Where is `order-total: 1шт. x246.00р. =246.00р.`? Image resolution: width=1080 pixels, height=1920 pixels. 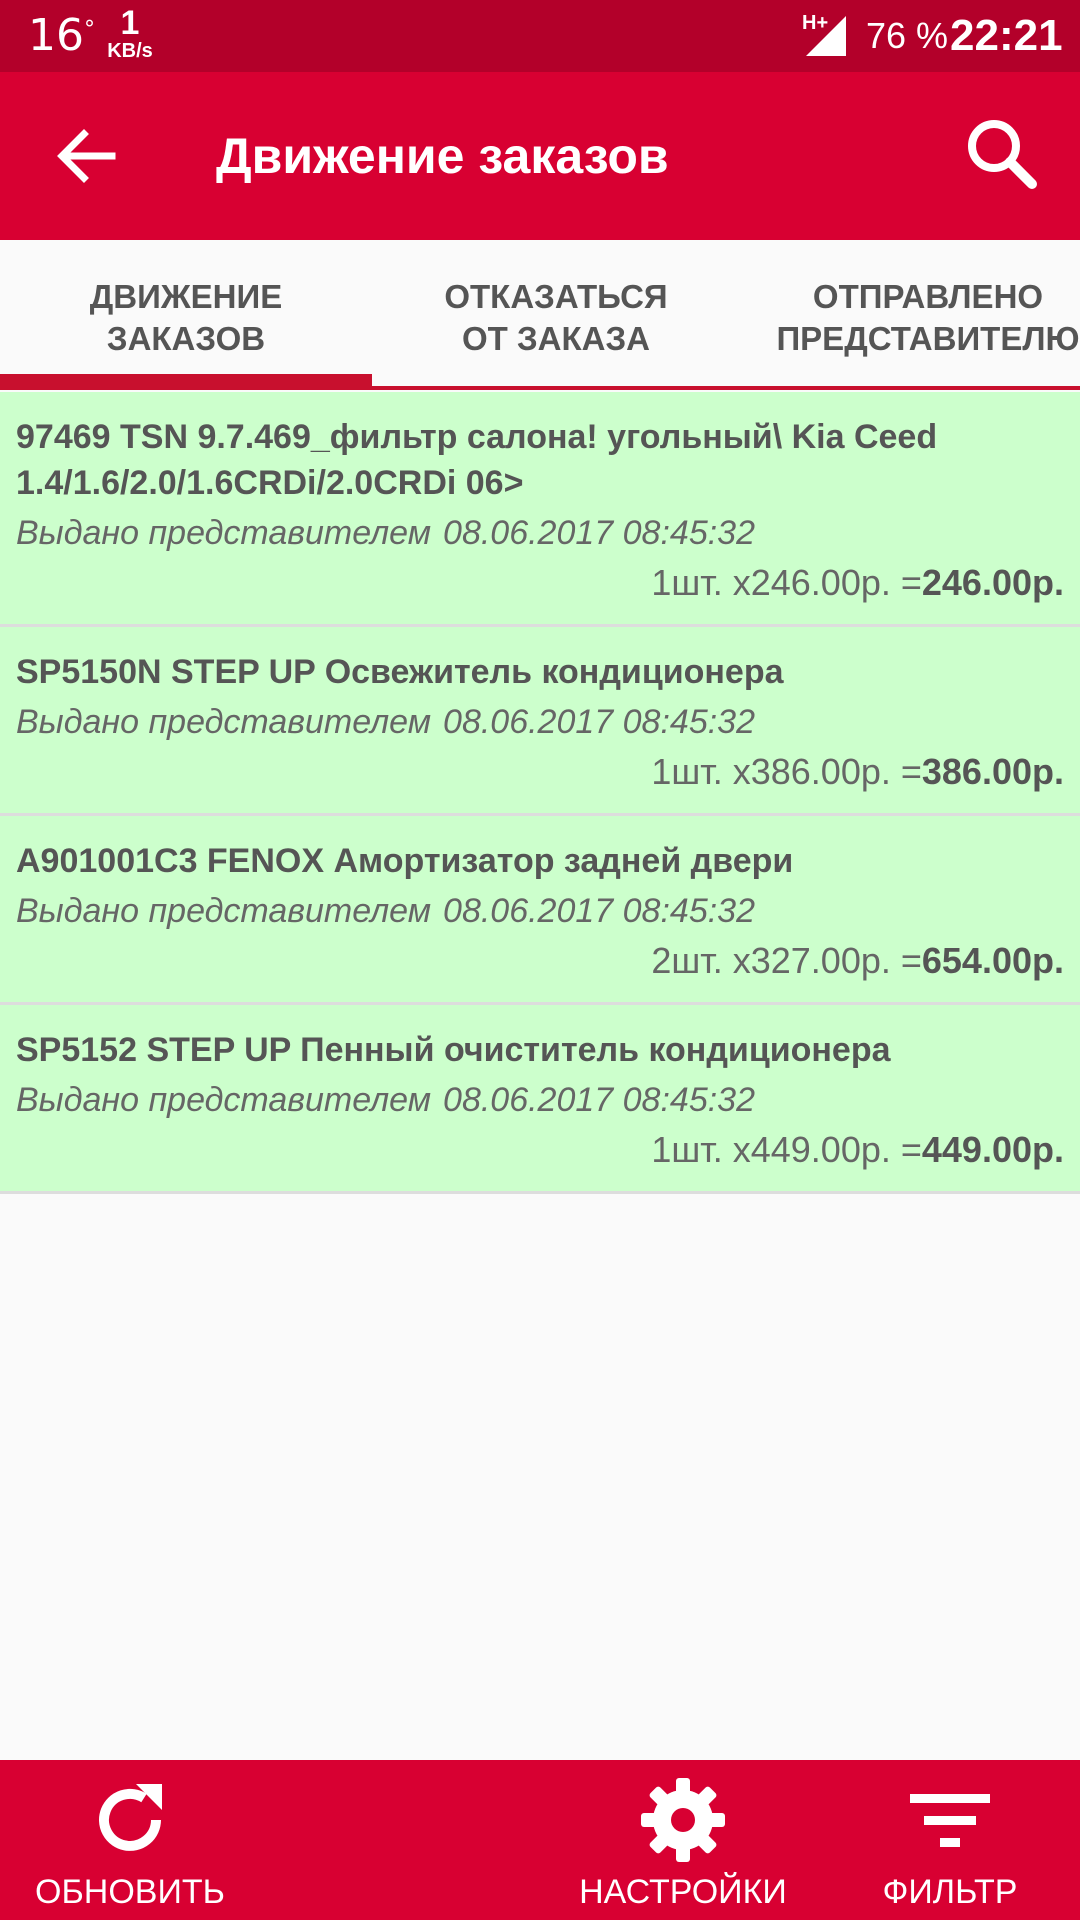 order-total: 1шт. x246.00р. =246.00р. is located at coordinates (857, 582).